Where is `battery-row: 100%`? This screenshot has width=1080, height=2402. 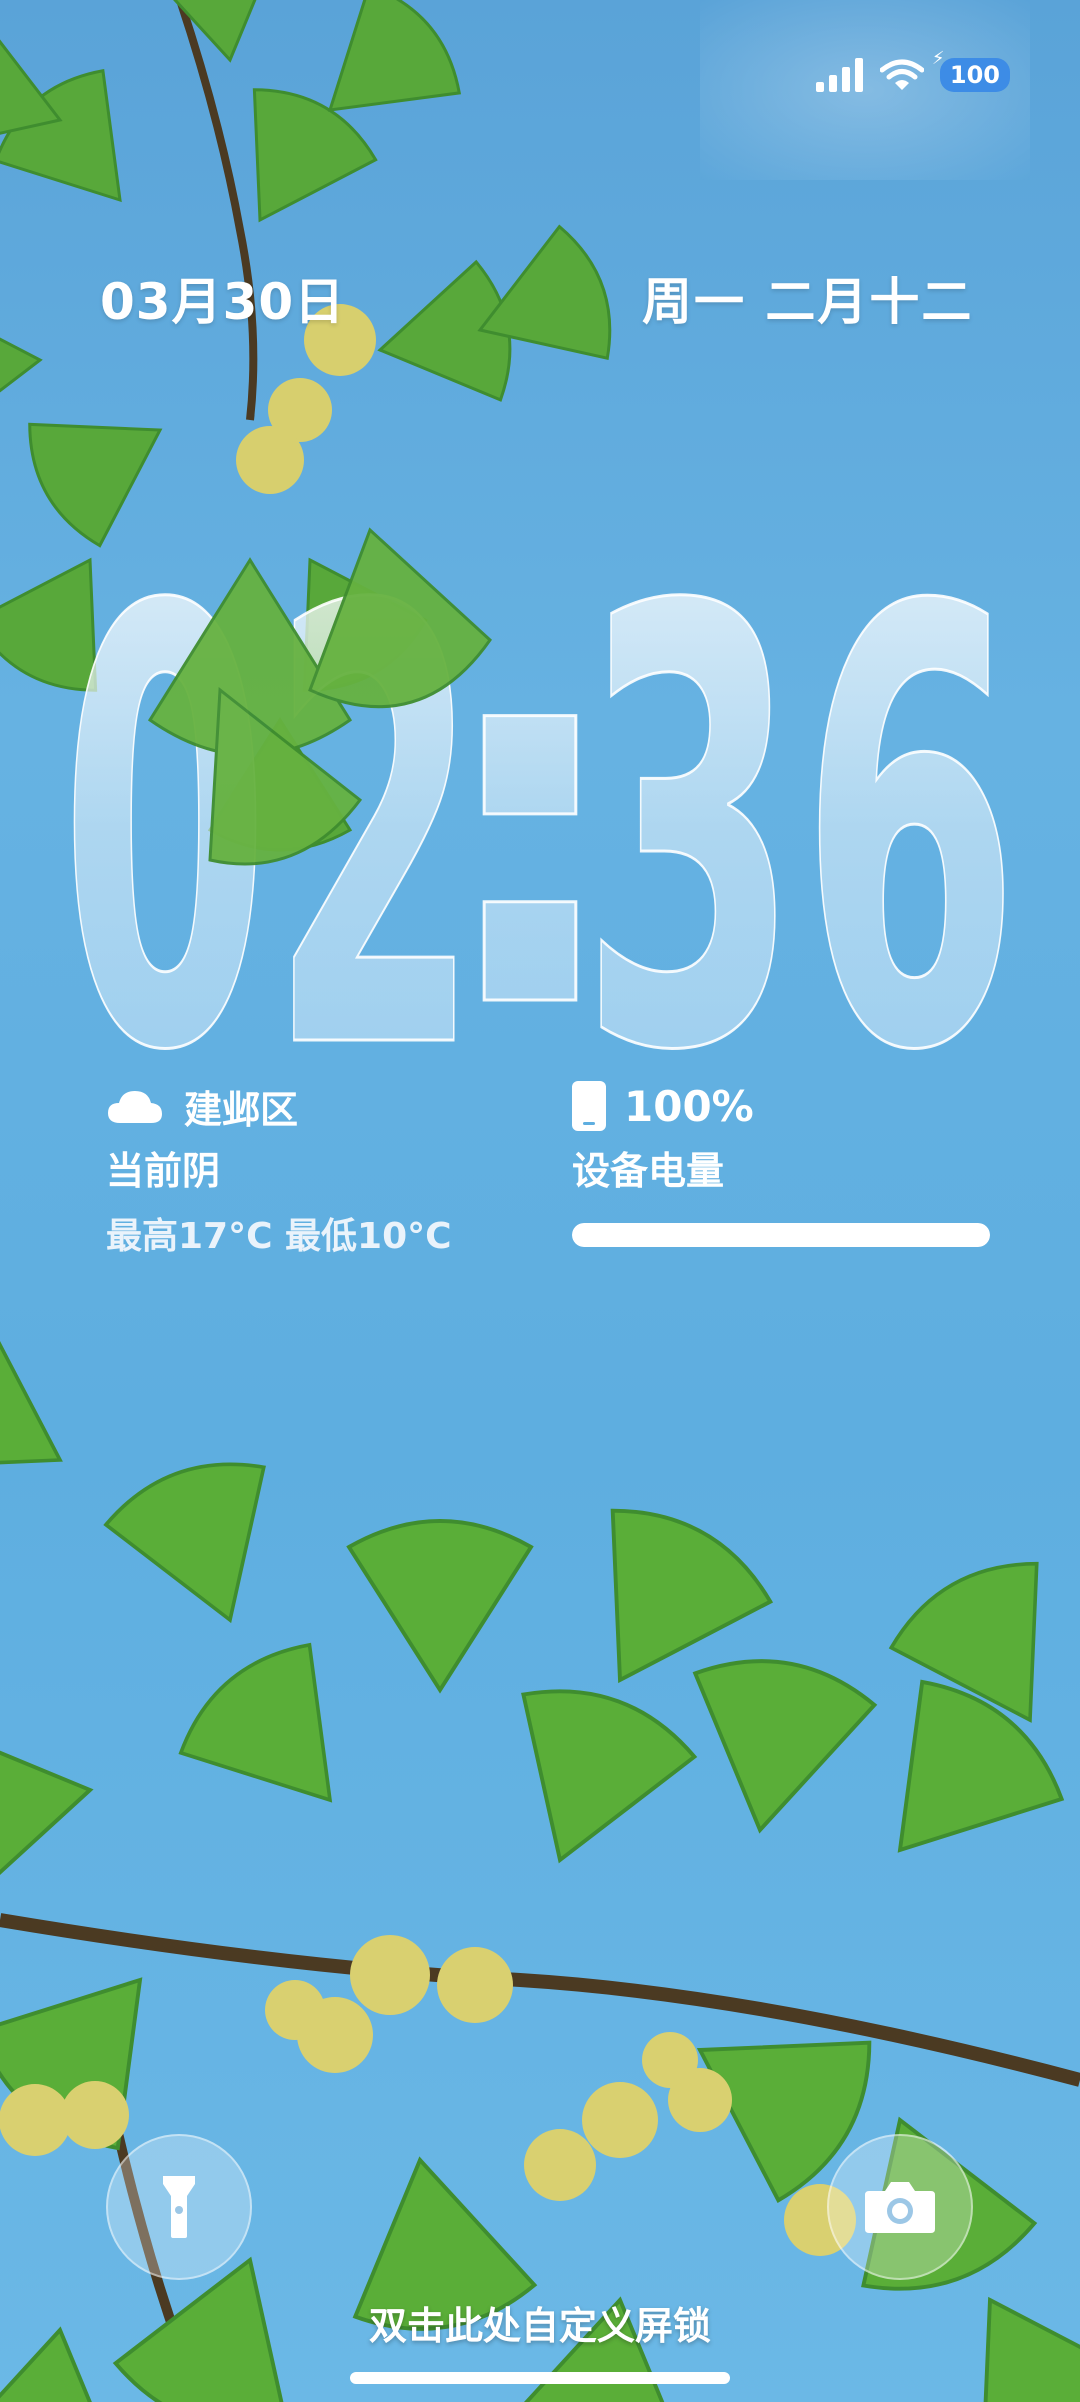 battery-row: 100% is located at coordinates (782, 1106).